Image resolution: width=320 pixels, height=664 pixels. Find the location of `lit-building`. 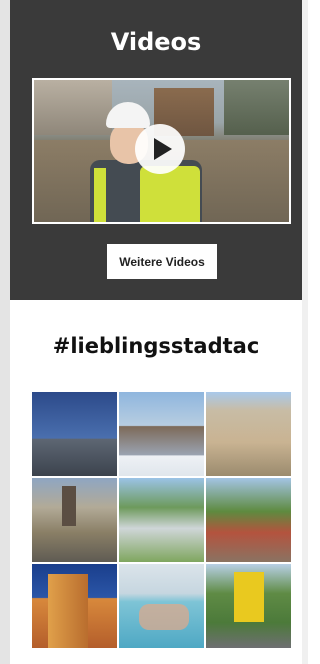

lit-building is located at coordinates (68, 611).